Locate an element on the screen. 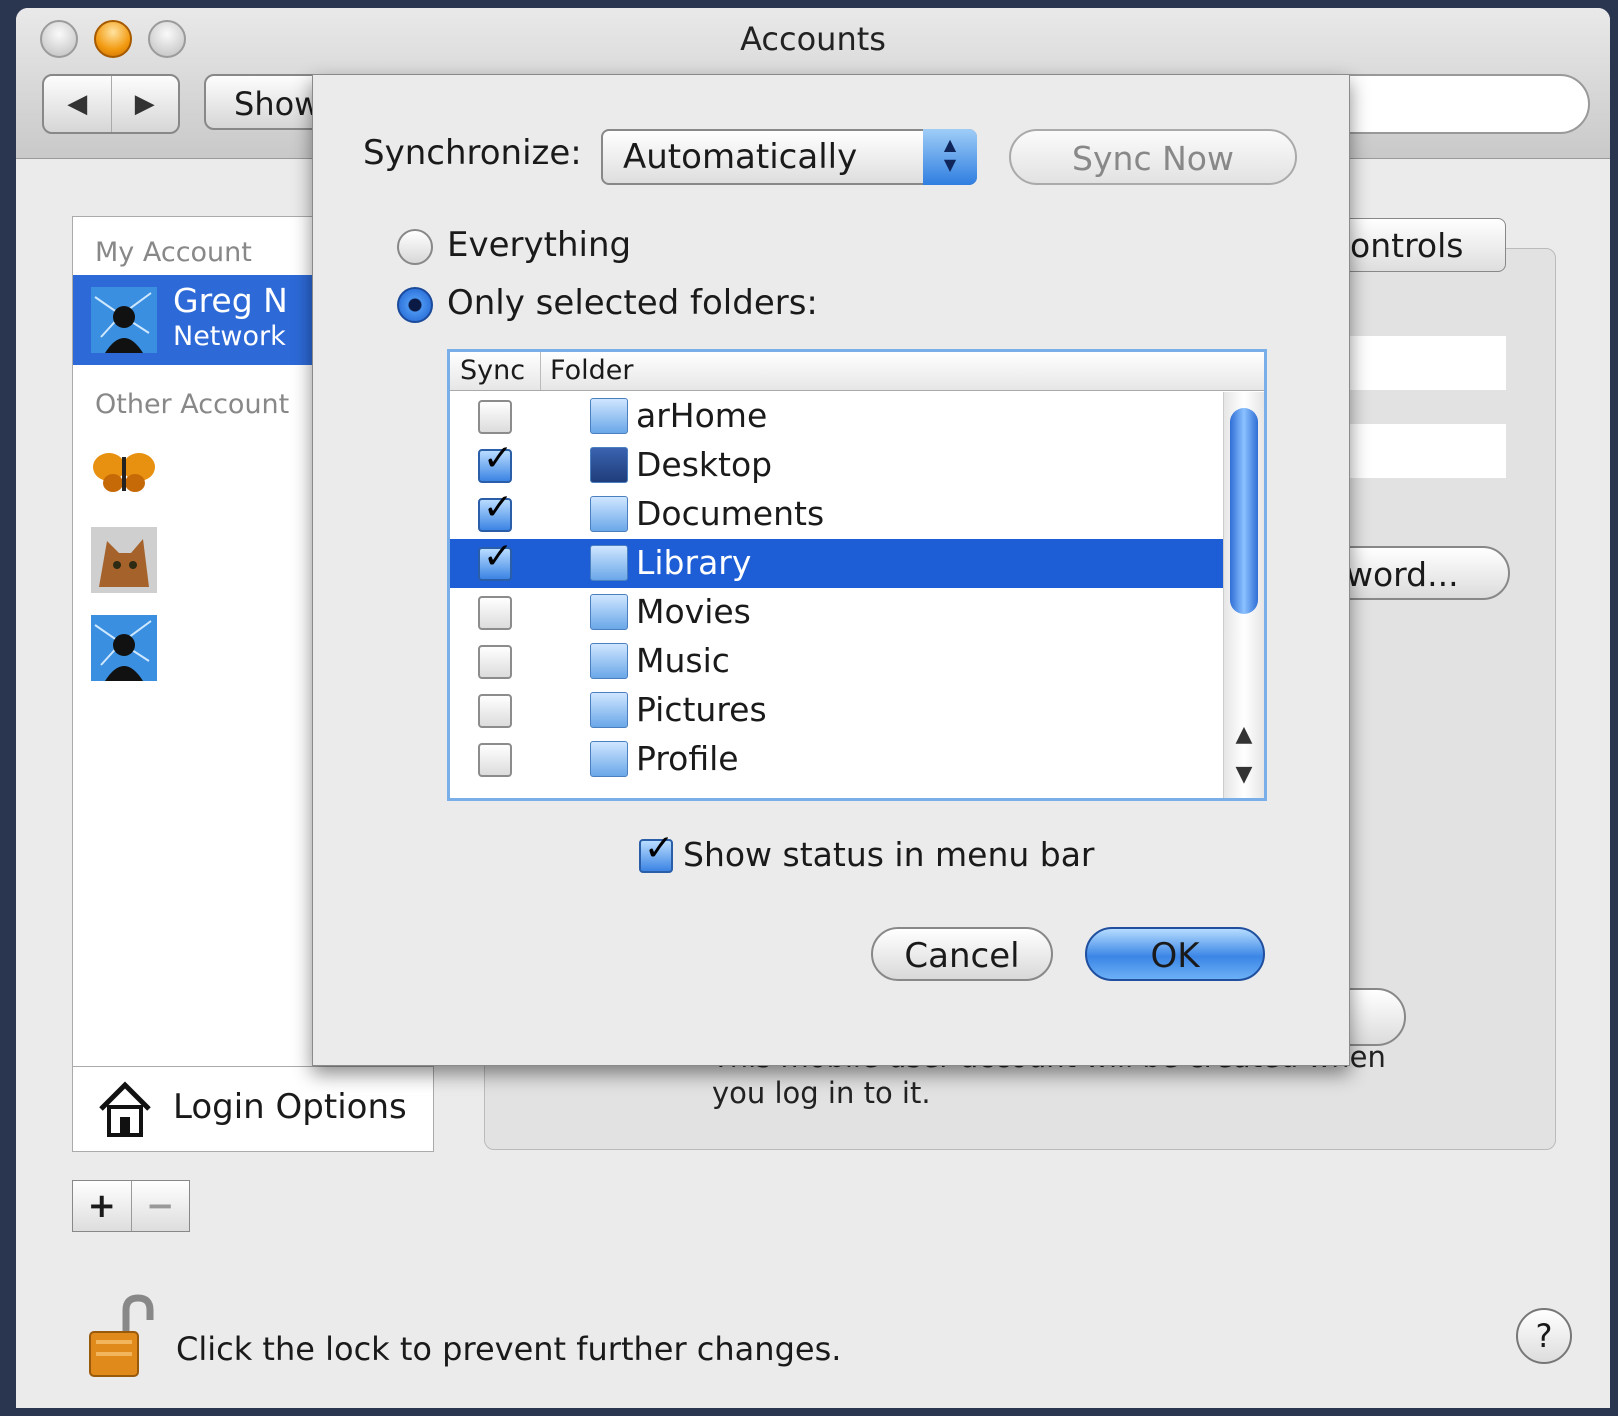  folder-name: Desktop is located at coordinates (704, 464).